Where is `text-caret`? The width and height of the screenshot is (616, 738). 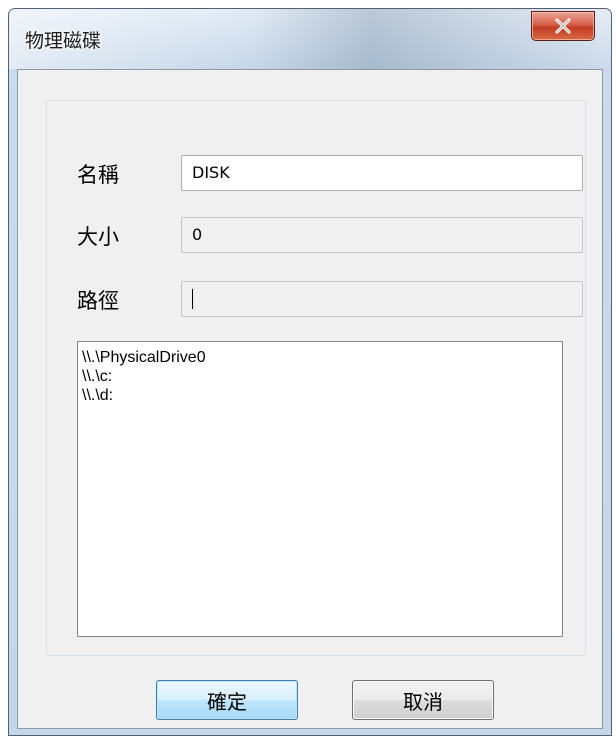
text-caret is located at coordinates (192, 299).